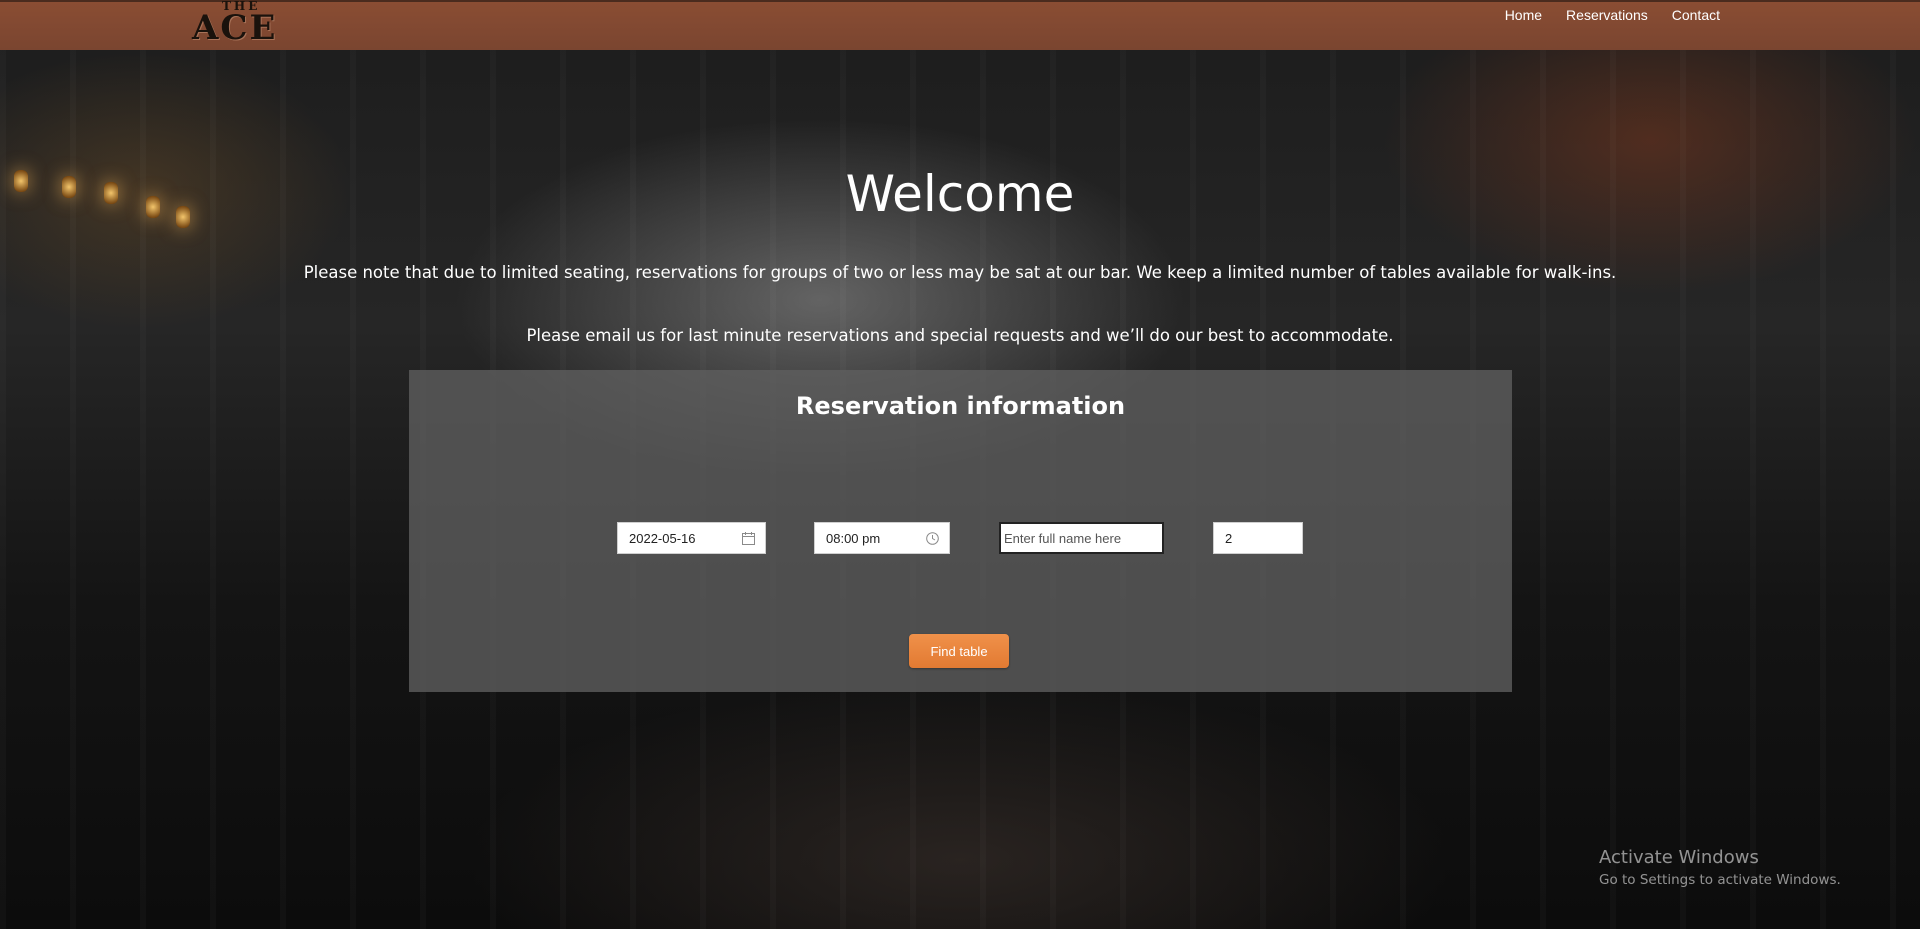 The image size is (1920, 929). I want to click on welcome-heading: Welcome, so click(960, 194).